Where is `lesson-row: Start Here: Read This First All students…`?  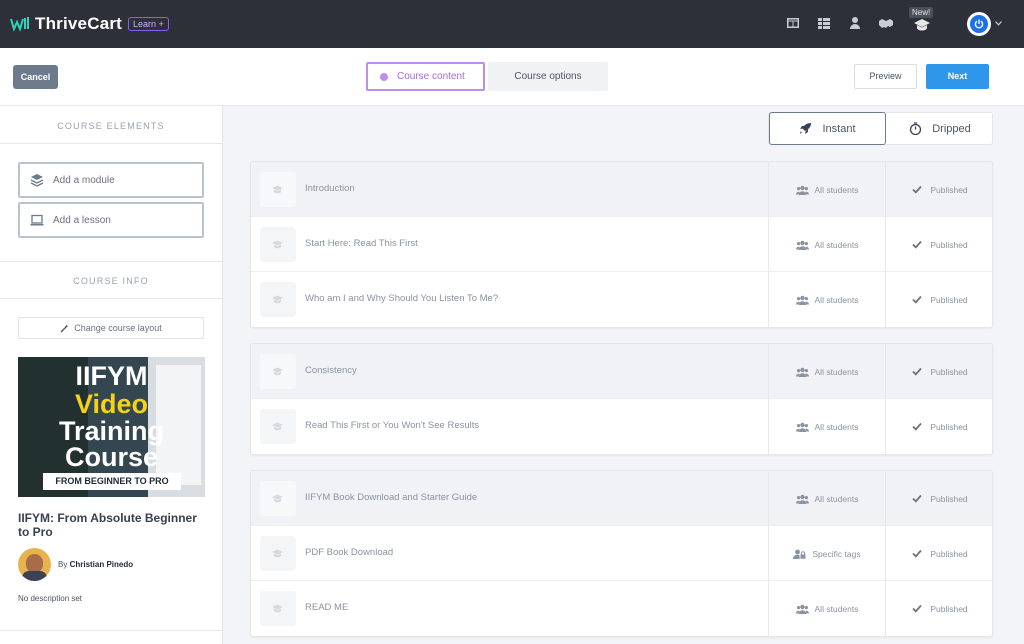
lesson-row: Start Here: Read This First All students… is located at coordinates (621, 244).